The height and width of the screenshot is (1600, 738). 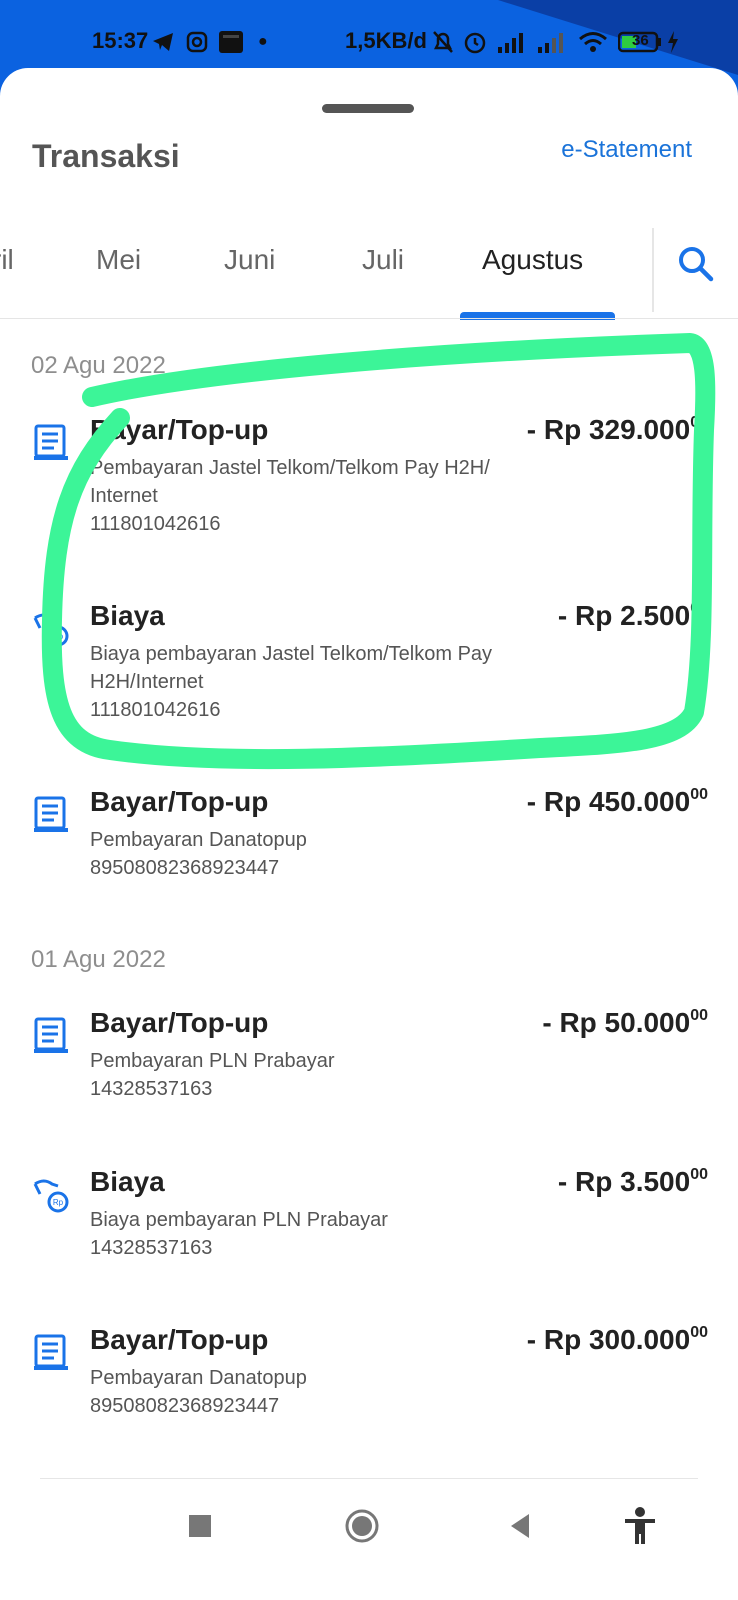 What do you see at coordinates (593, 42) in the screenshot?
I see `wifi-icon` at bounding box center [593, 42].